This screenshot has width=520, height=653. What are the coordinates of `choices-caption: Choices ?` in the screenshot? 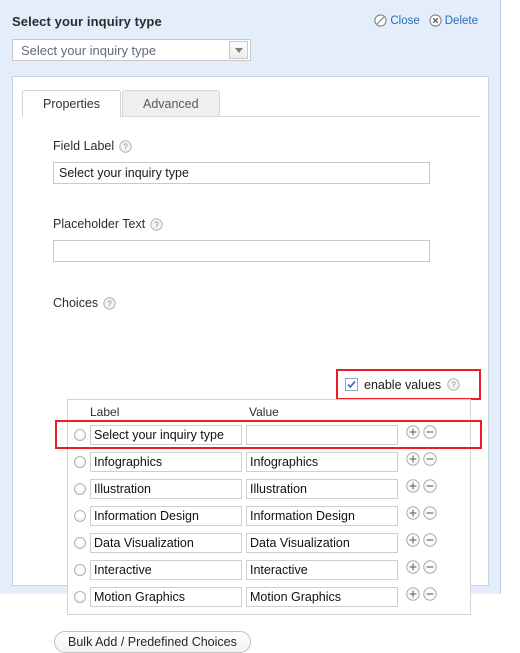 It's located at (84, 303).